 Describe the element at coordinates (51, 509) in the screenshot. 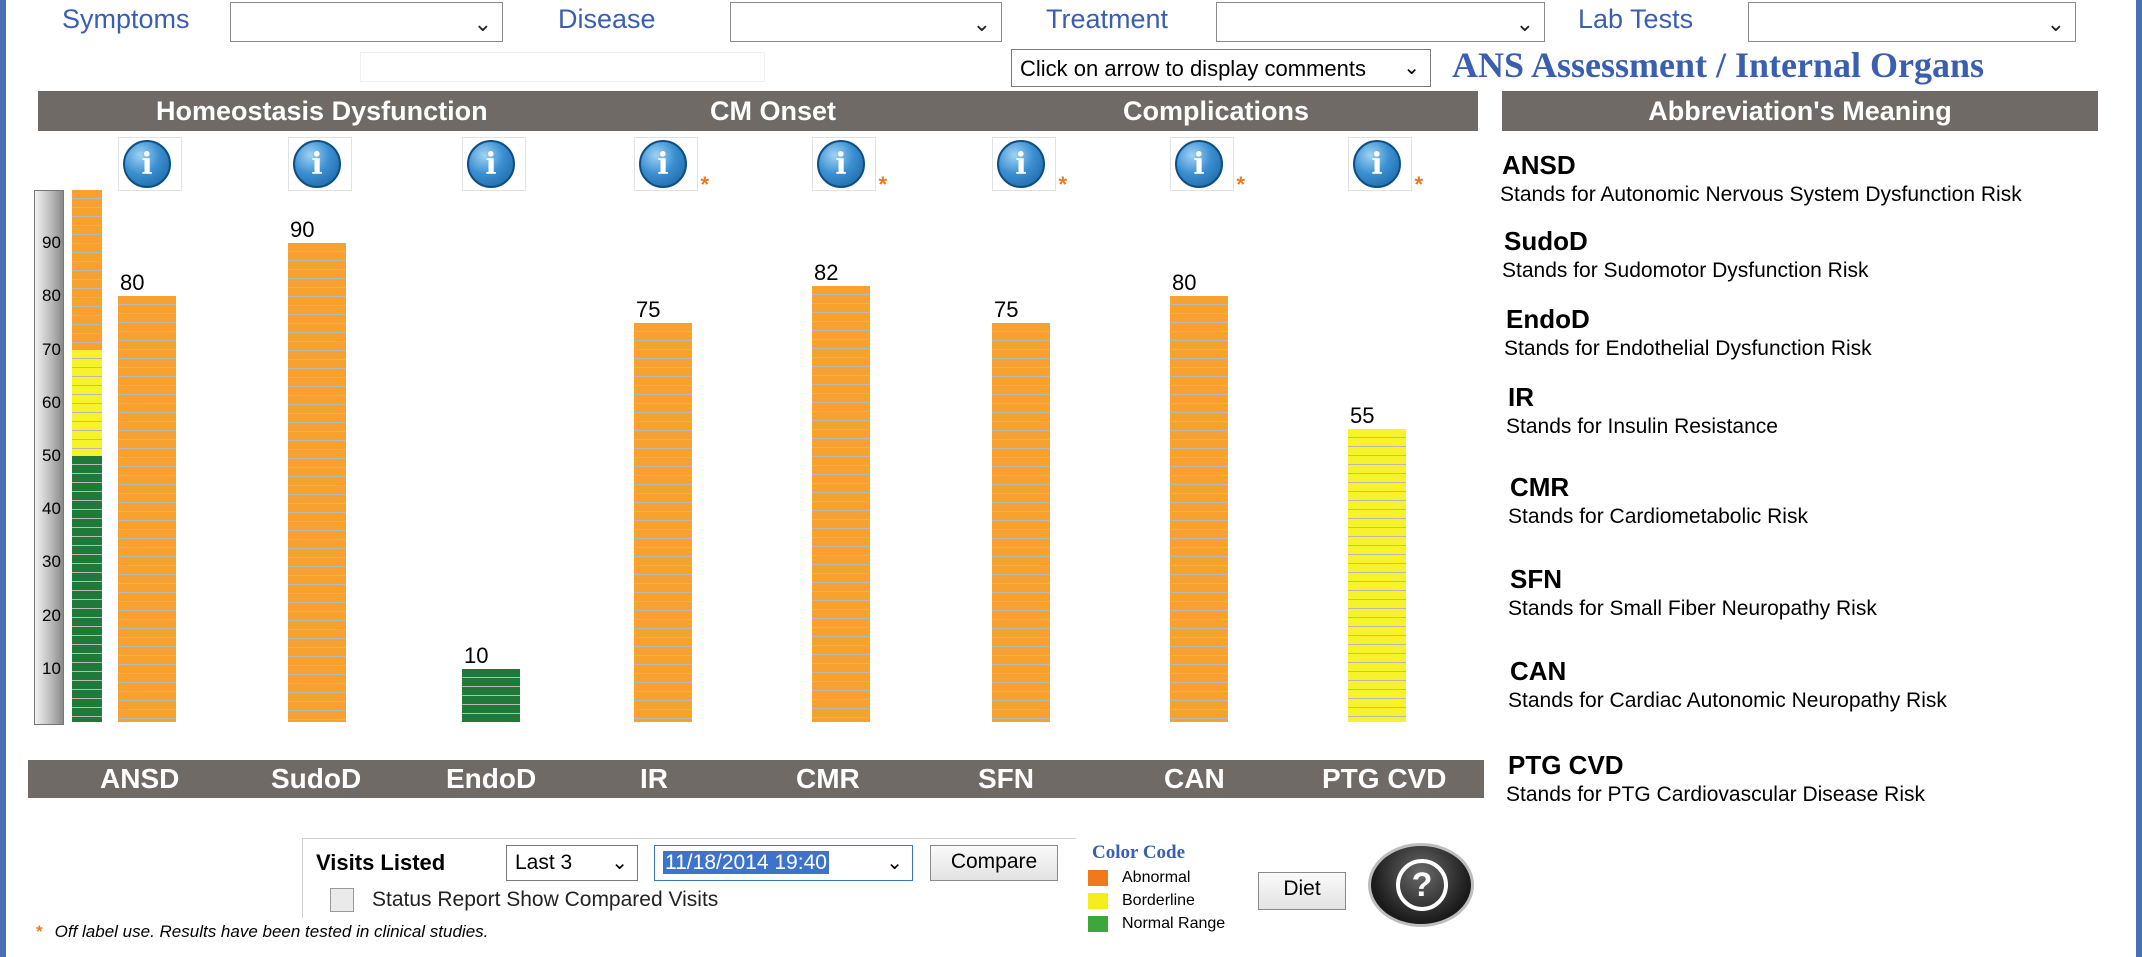

I see `scale-tick-label: 40` at that location.